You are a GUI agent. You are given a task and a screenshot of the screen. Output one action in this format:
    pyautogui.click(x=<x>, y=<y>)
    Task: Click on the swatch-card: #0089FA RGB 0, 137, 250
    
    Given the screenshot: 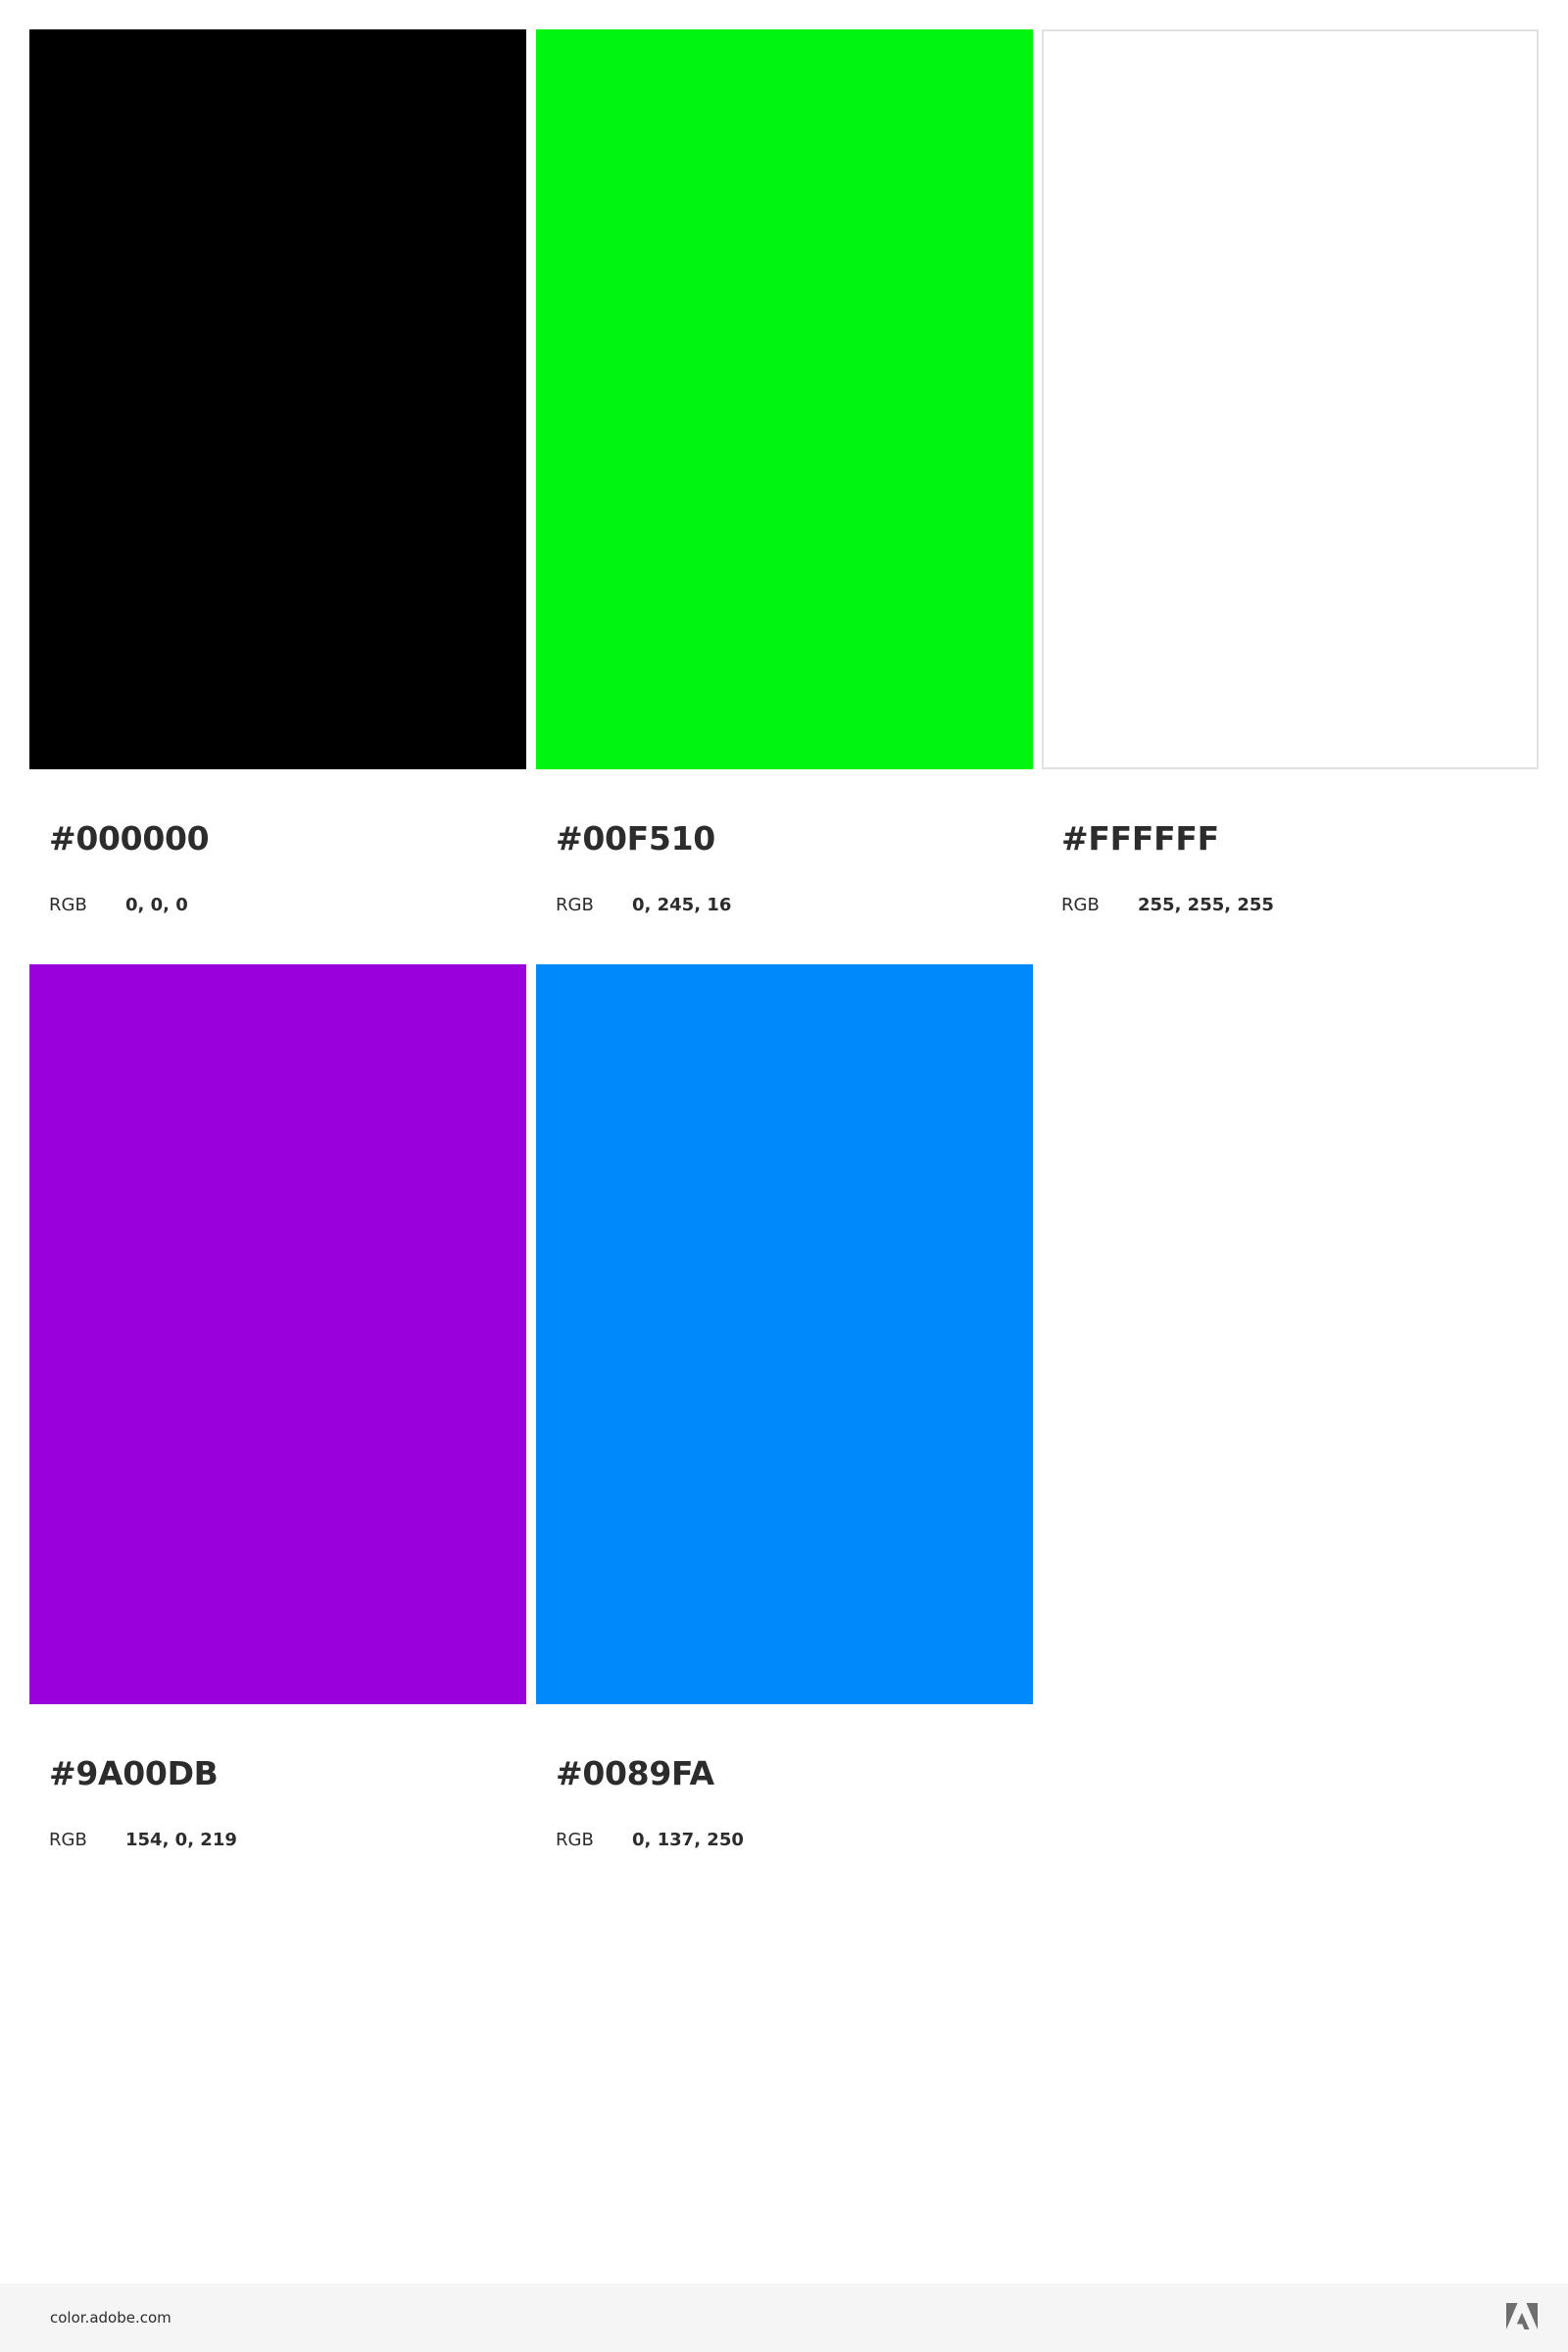 What is the action you would take?
    pyautogui.click(x=784, y=1407)
    